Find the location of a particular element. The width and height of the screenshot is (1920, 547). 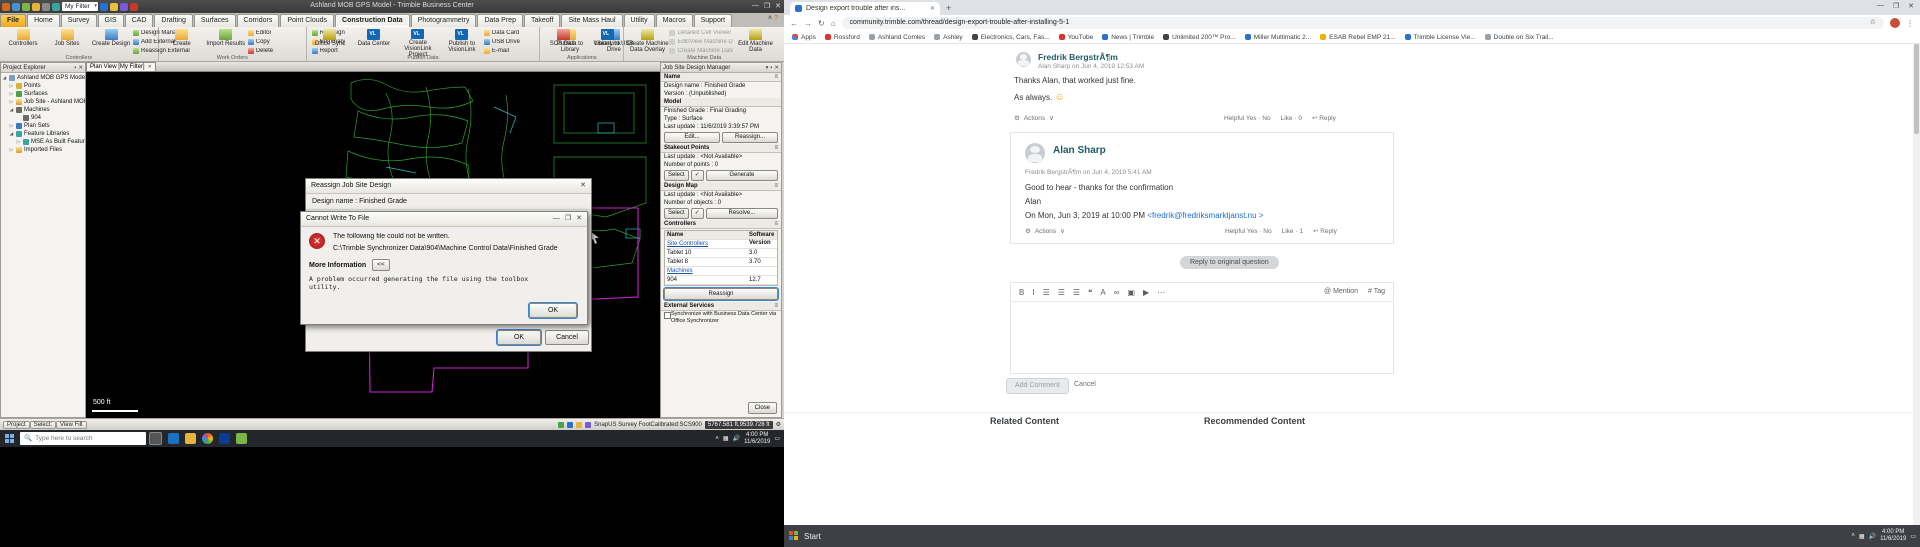

tab-close-icon: ✕ is located at coordinates (932, 8).